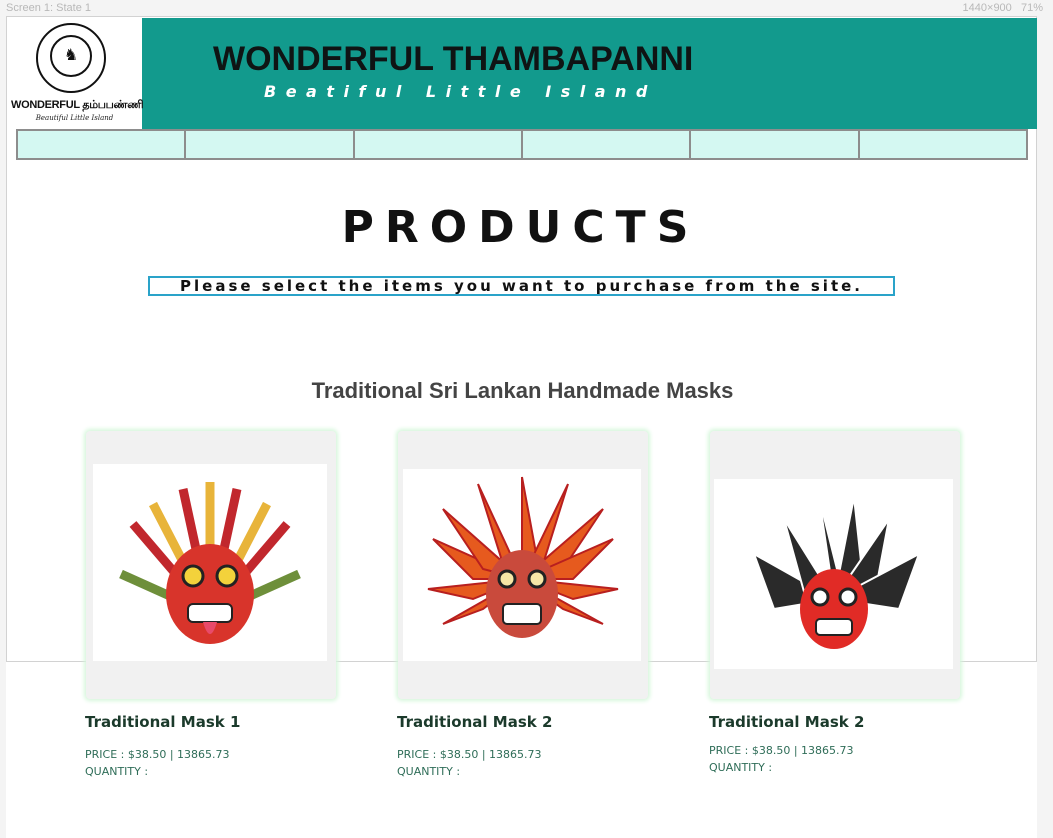 The width and height of the screenshot is (1053, 838). What do you see at coordinates (453, 59) in the screenshot?
I see `site-title: WONDERFUL THAMBAPANNI` at bounding box center [453, 59].